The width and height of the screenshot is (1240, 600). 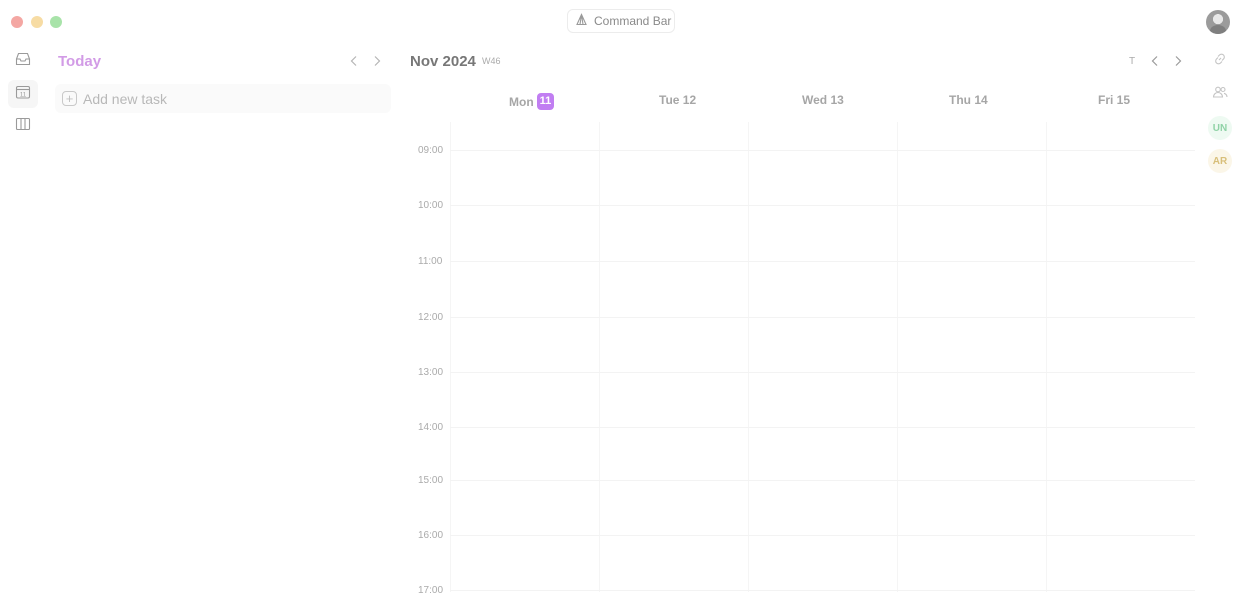 I want to click on sidebar-item-board, so click(x=23, y=126).